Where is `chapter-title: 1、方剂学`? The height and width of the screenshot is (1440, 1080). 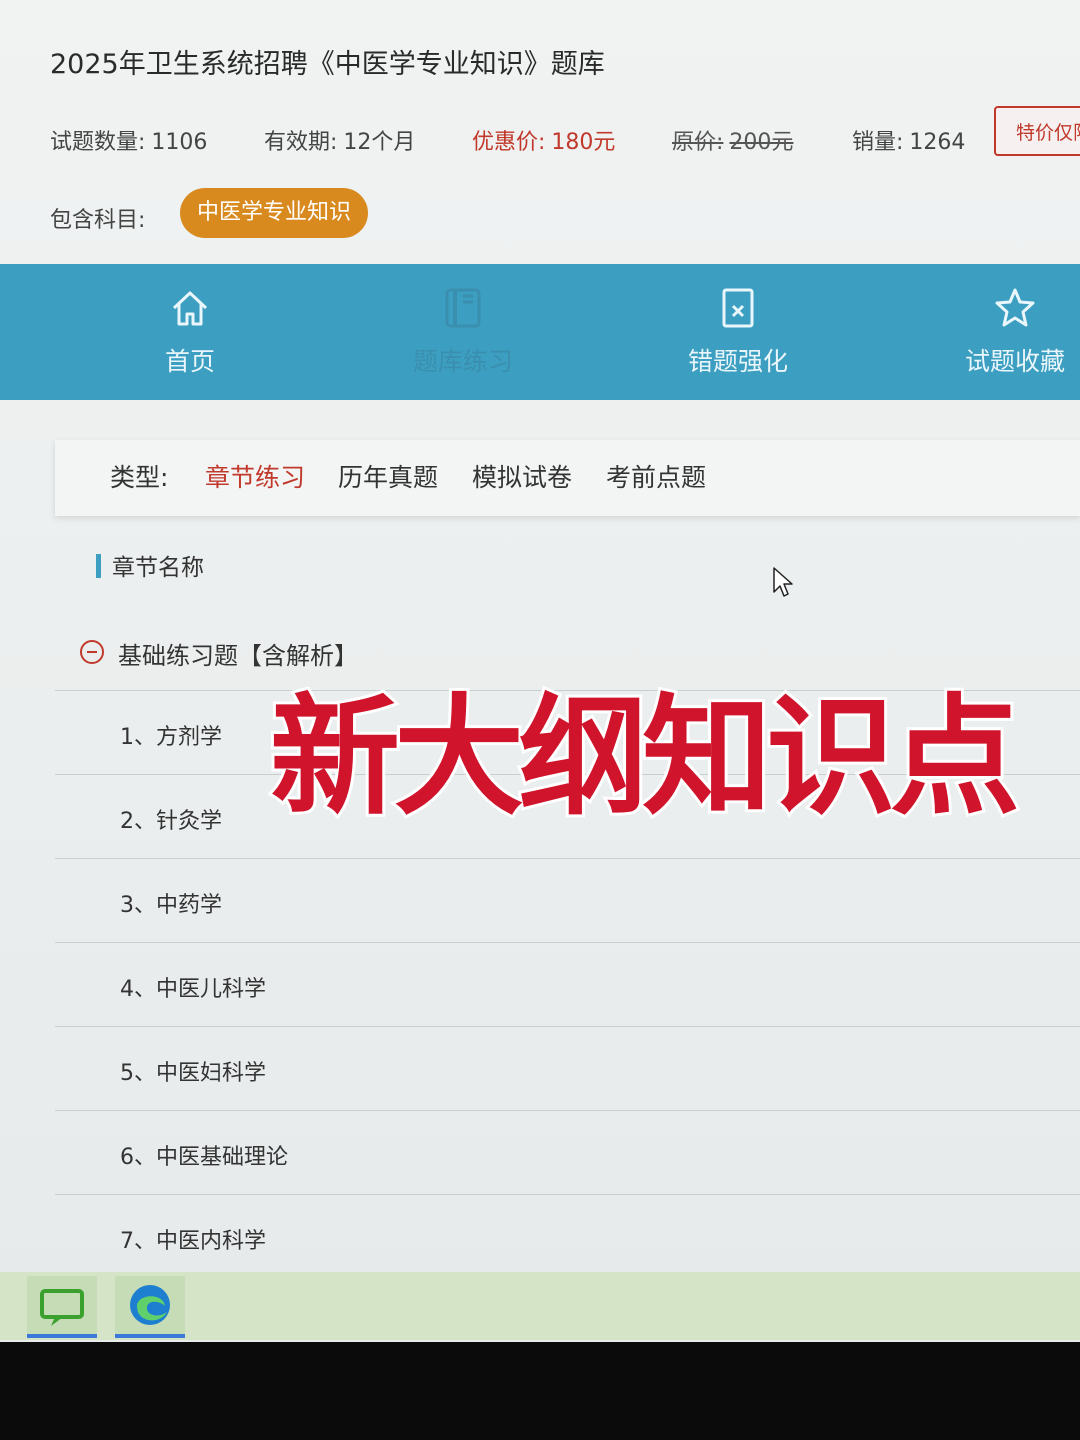 chapter-title: 1、方剂学 is located at coordinates (171, 737).